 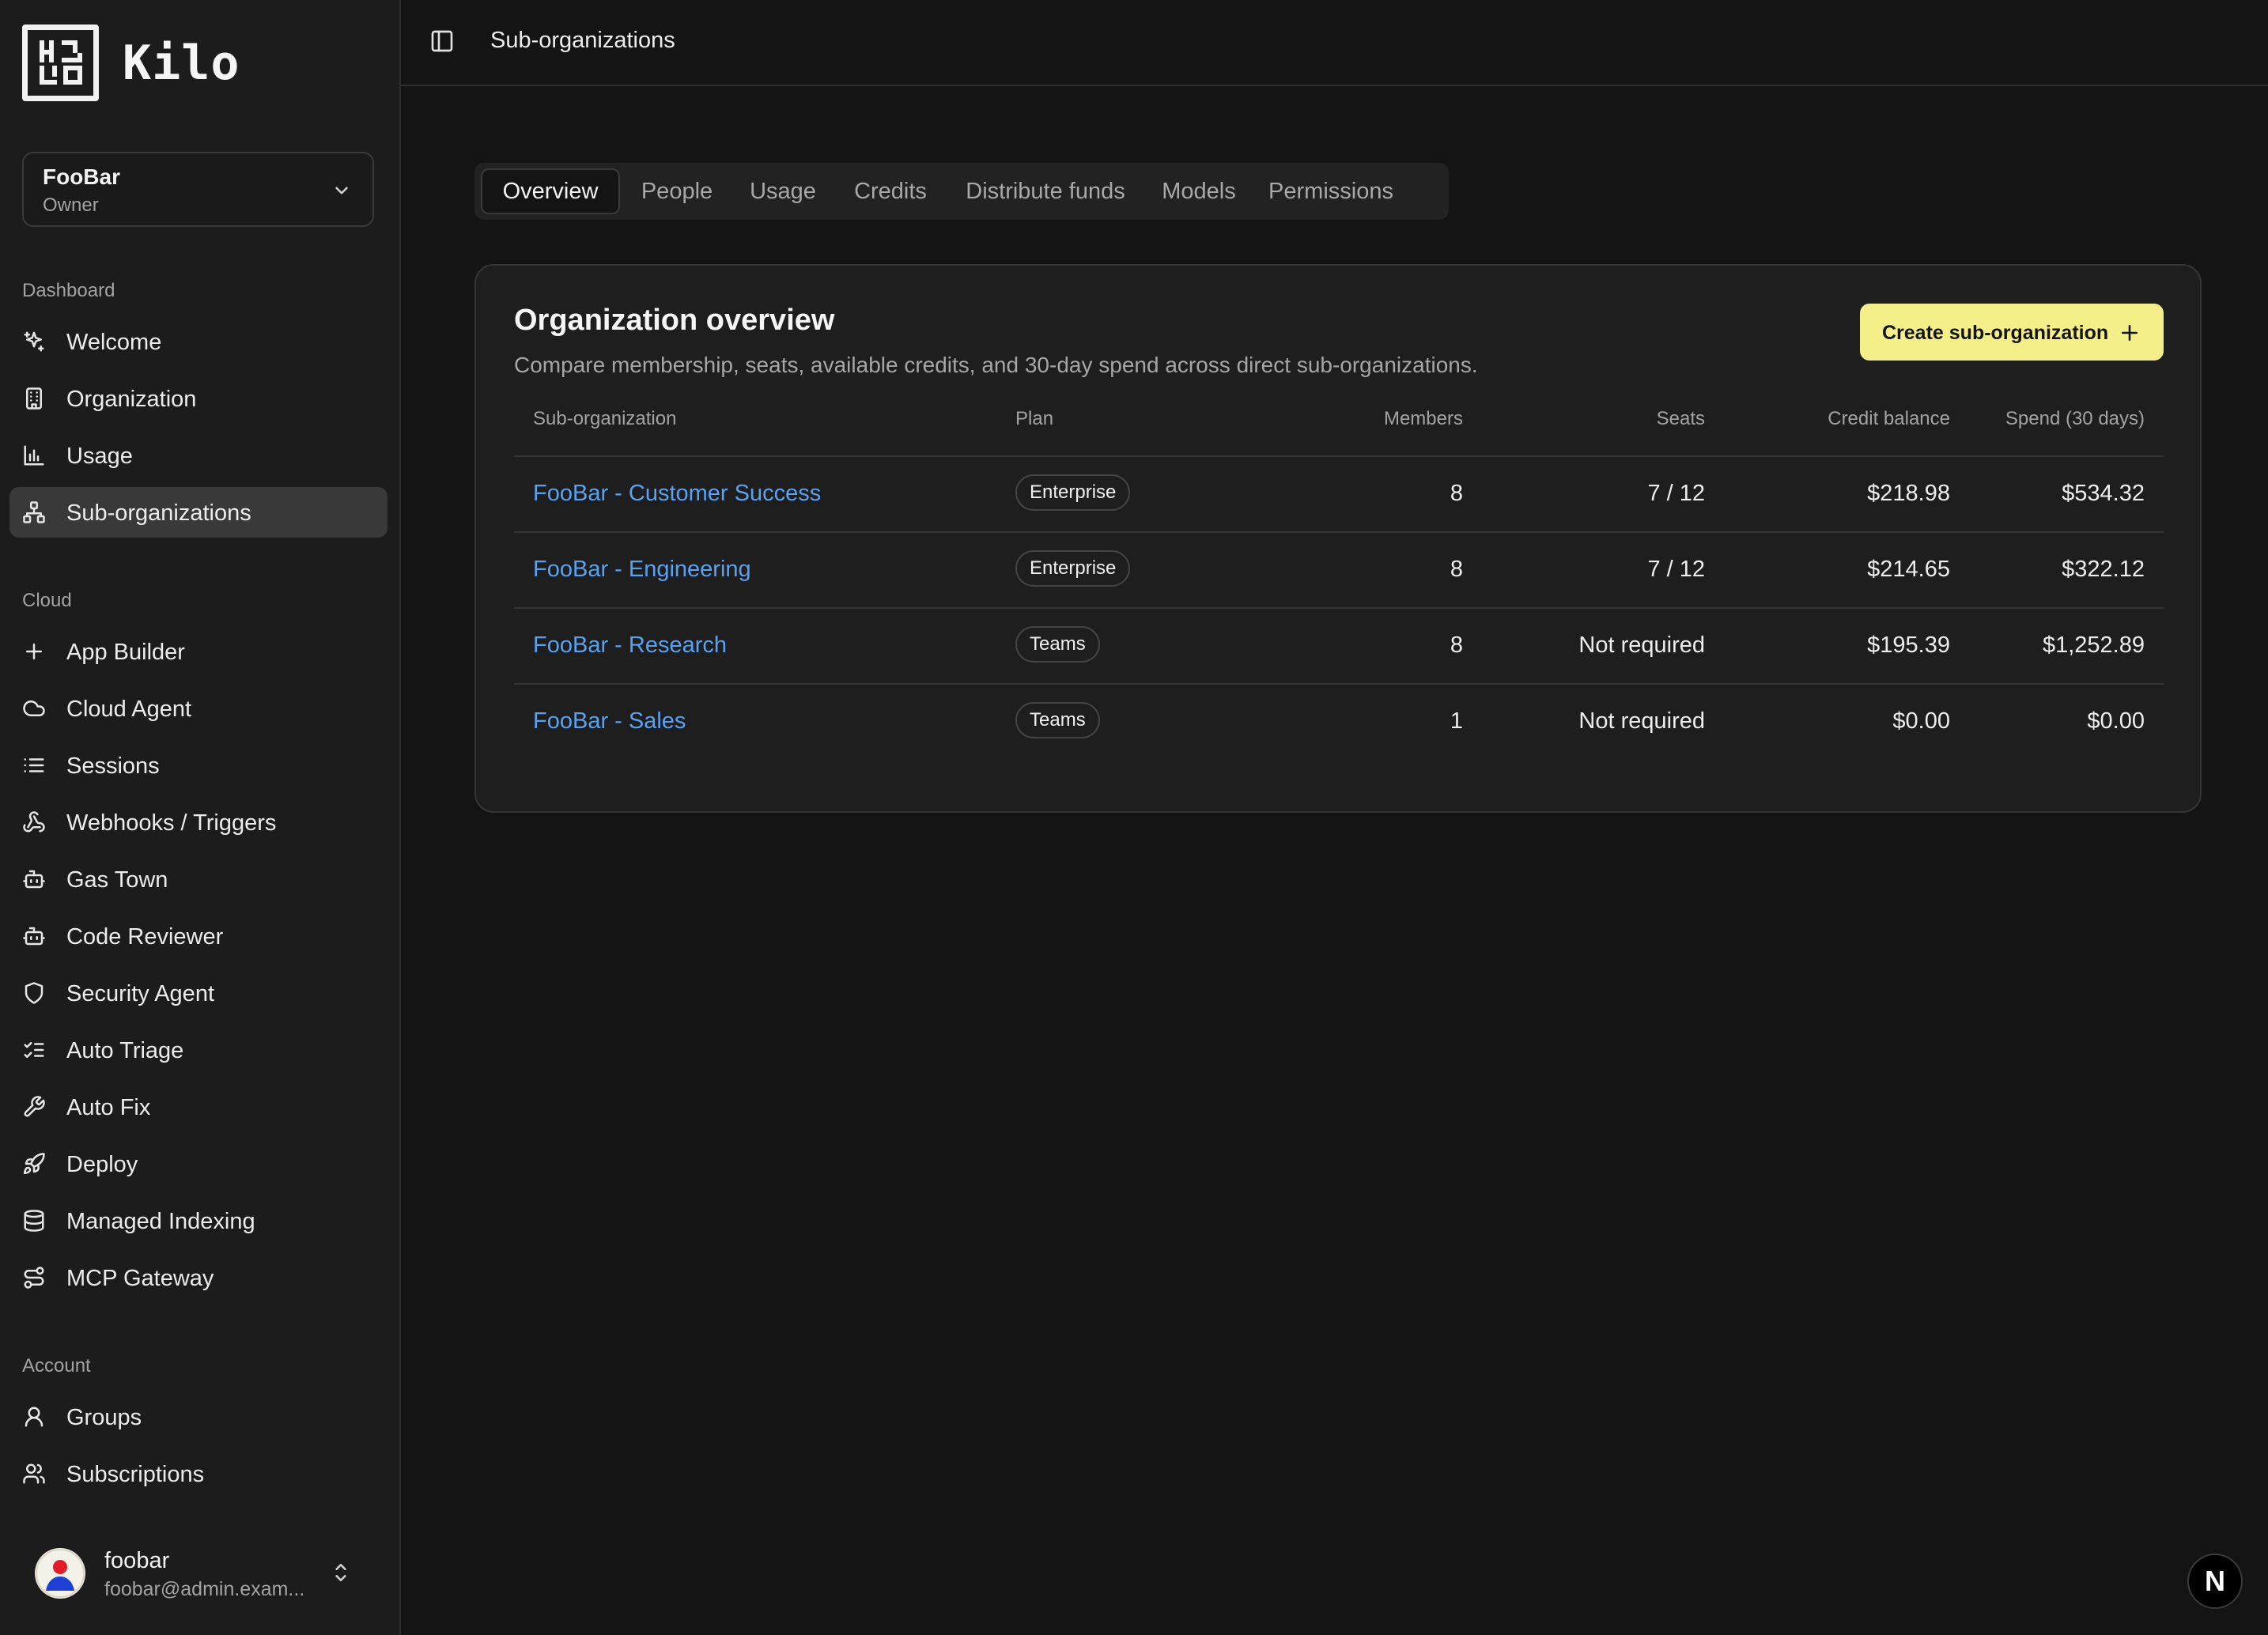 I want to click on shield-icon, so click(x=34, y=993).